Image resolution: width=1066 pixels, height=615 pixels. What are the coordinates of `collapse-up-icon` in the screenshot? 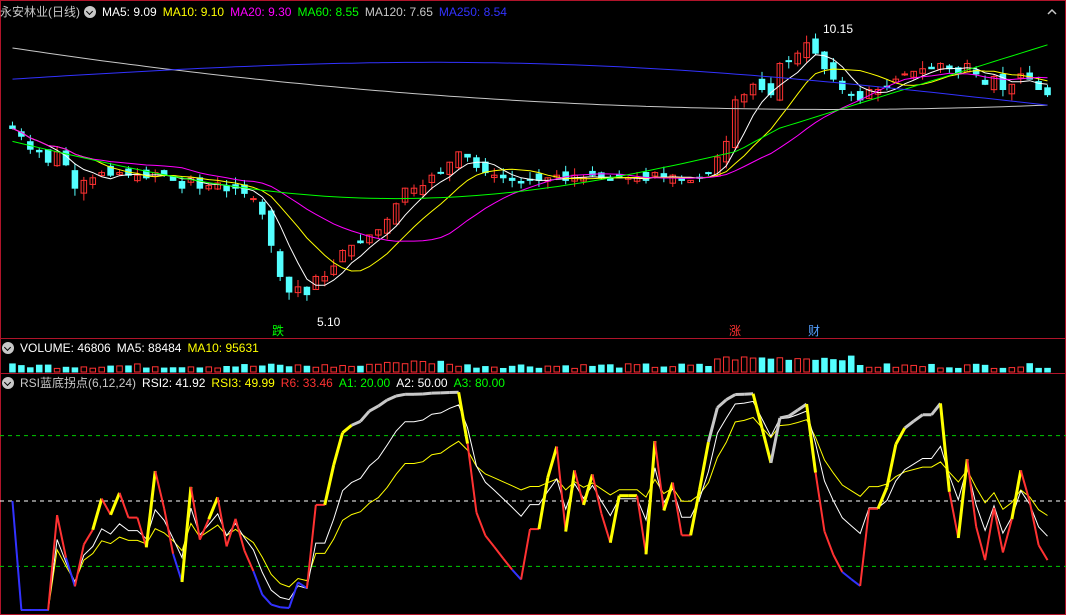 It's located at (1052, 12).